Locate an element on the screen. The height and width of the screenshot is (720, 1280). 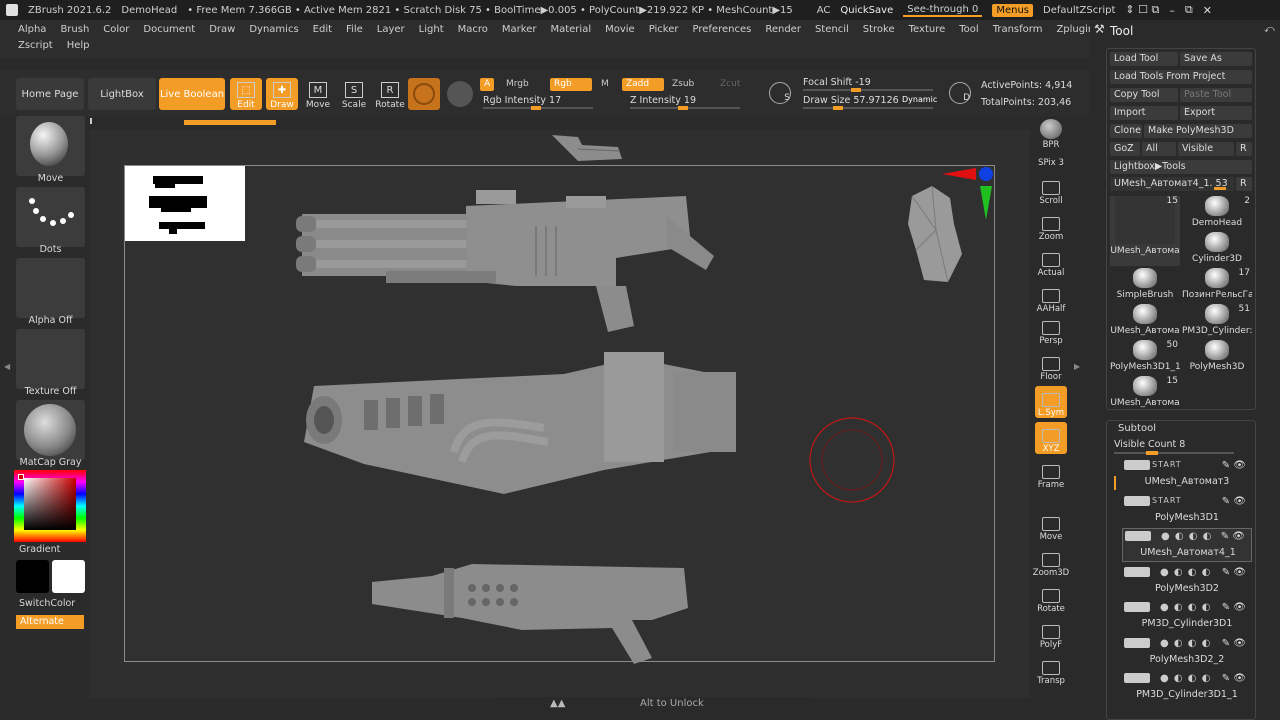
menu-alpha: Alpha is located at coordinates (32, 29).